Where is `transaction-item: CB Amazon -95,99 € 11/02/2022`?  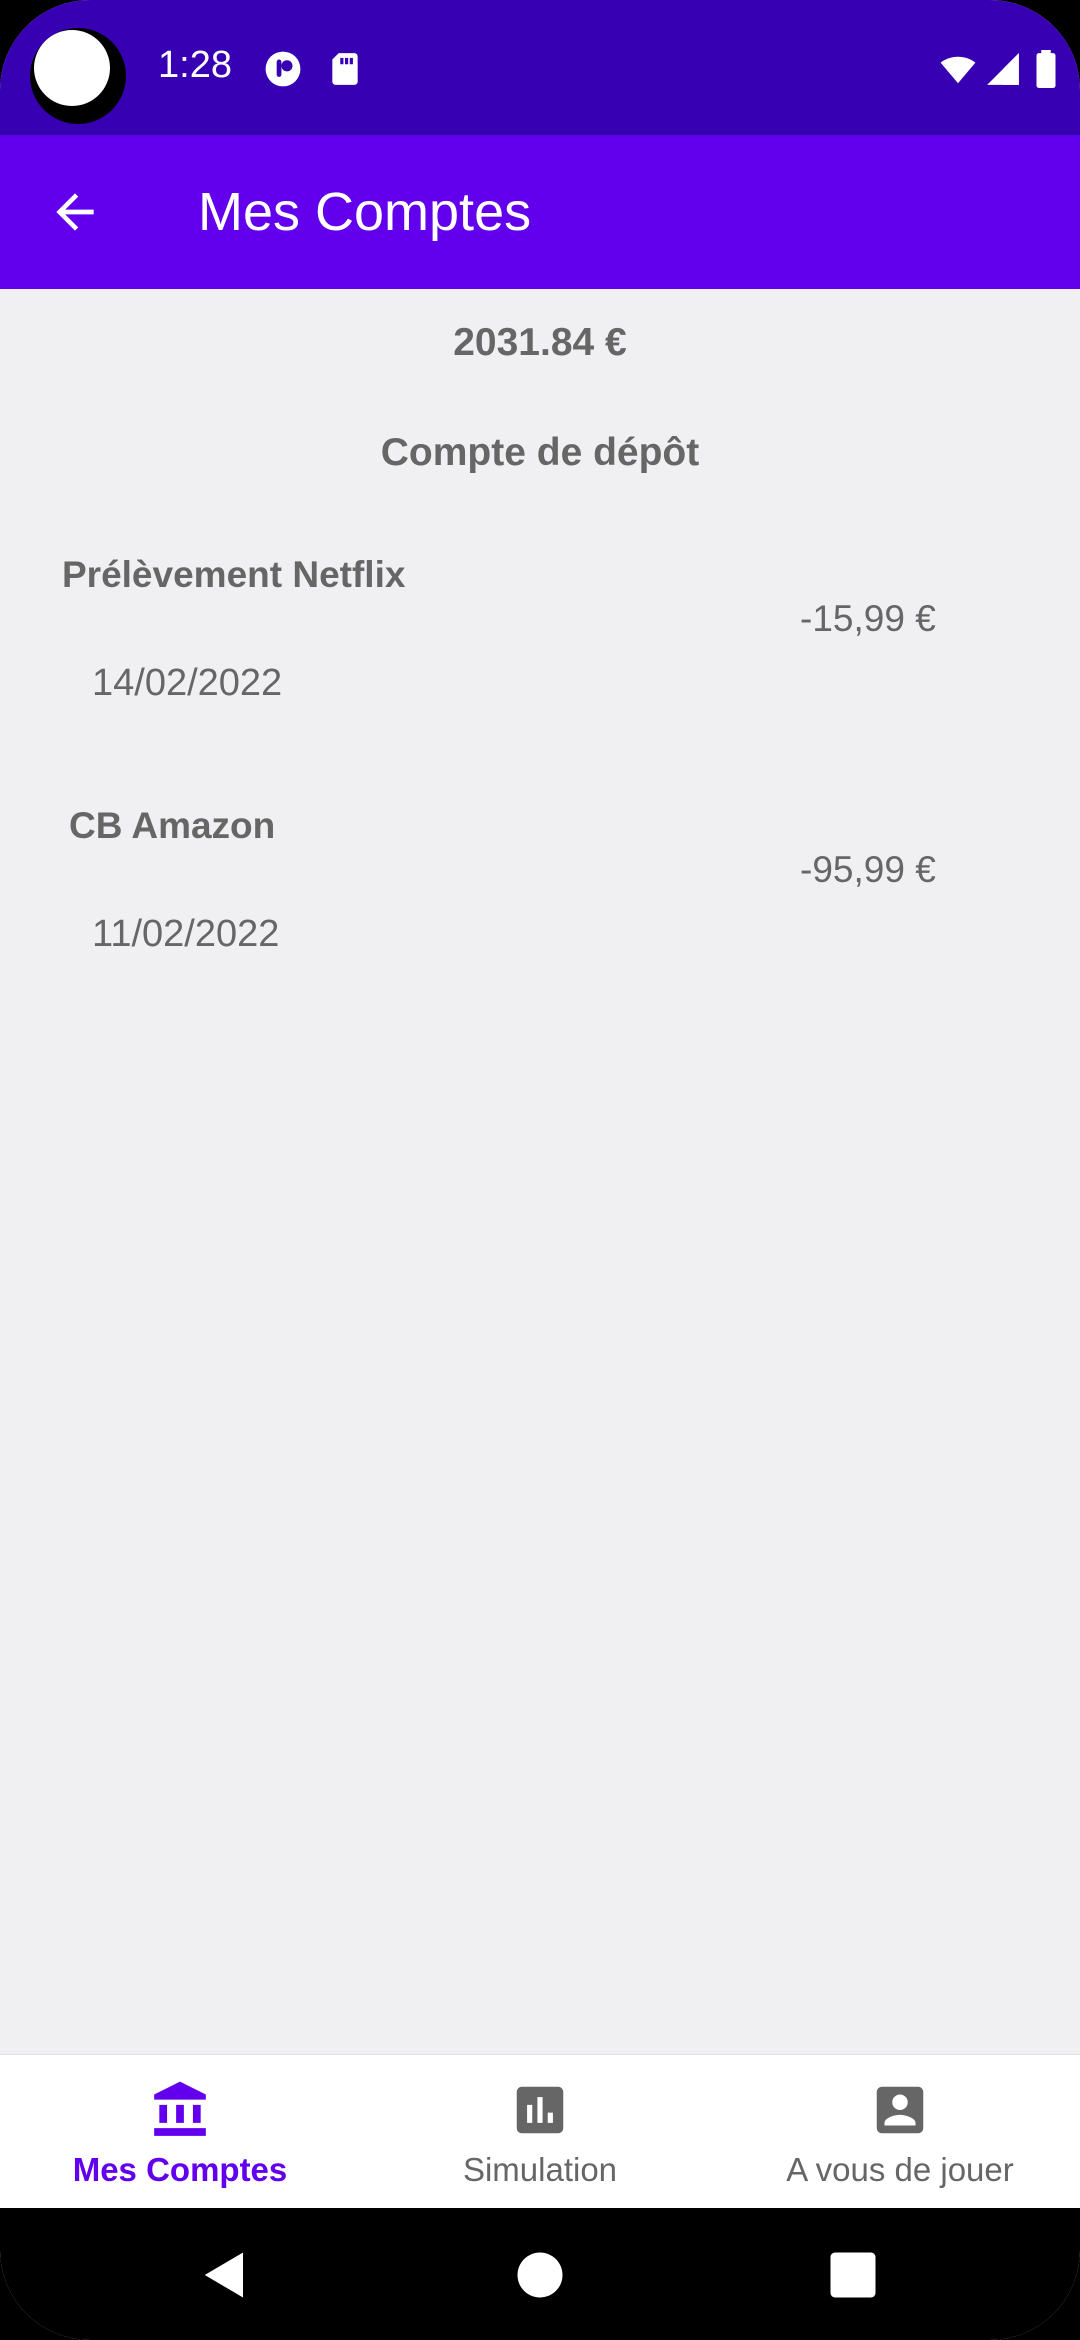
transaction-item: CB Amazon -95,99 € 11/02/2022 is located at coordinates (540, 905).